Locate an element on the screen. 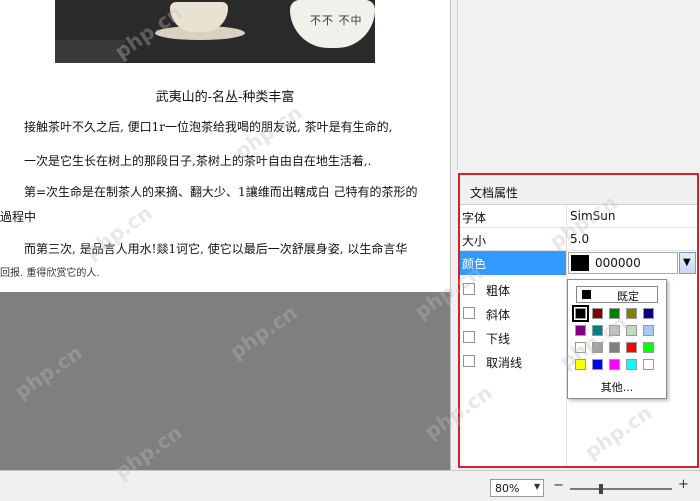 The width and height of the screenshot is (700, 501). property-key-size: 大小 is located at coordinates (474, 241).